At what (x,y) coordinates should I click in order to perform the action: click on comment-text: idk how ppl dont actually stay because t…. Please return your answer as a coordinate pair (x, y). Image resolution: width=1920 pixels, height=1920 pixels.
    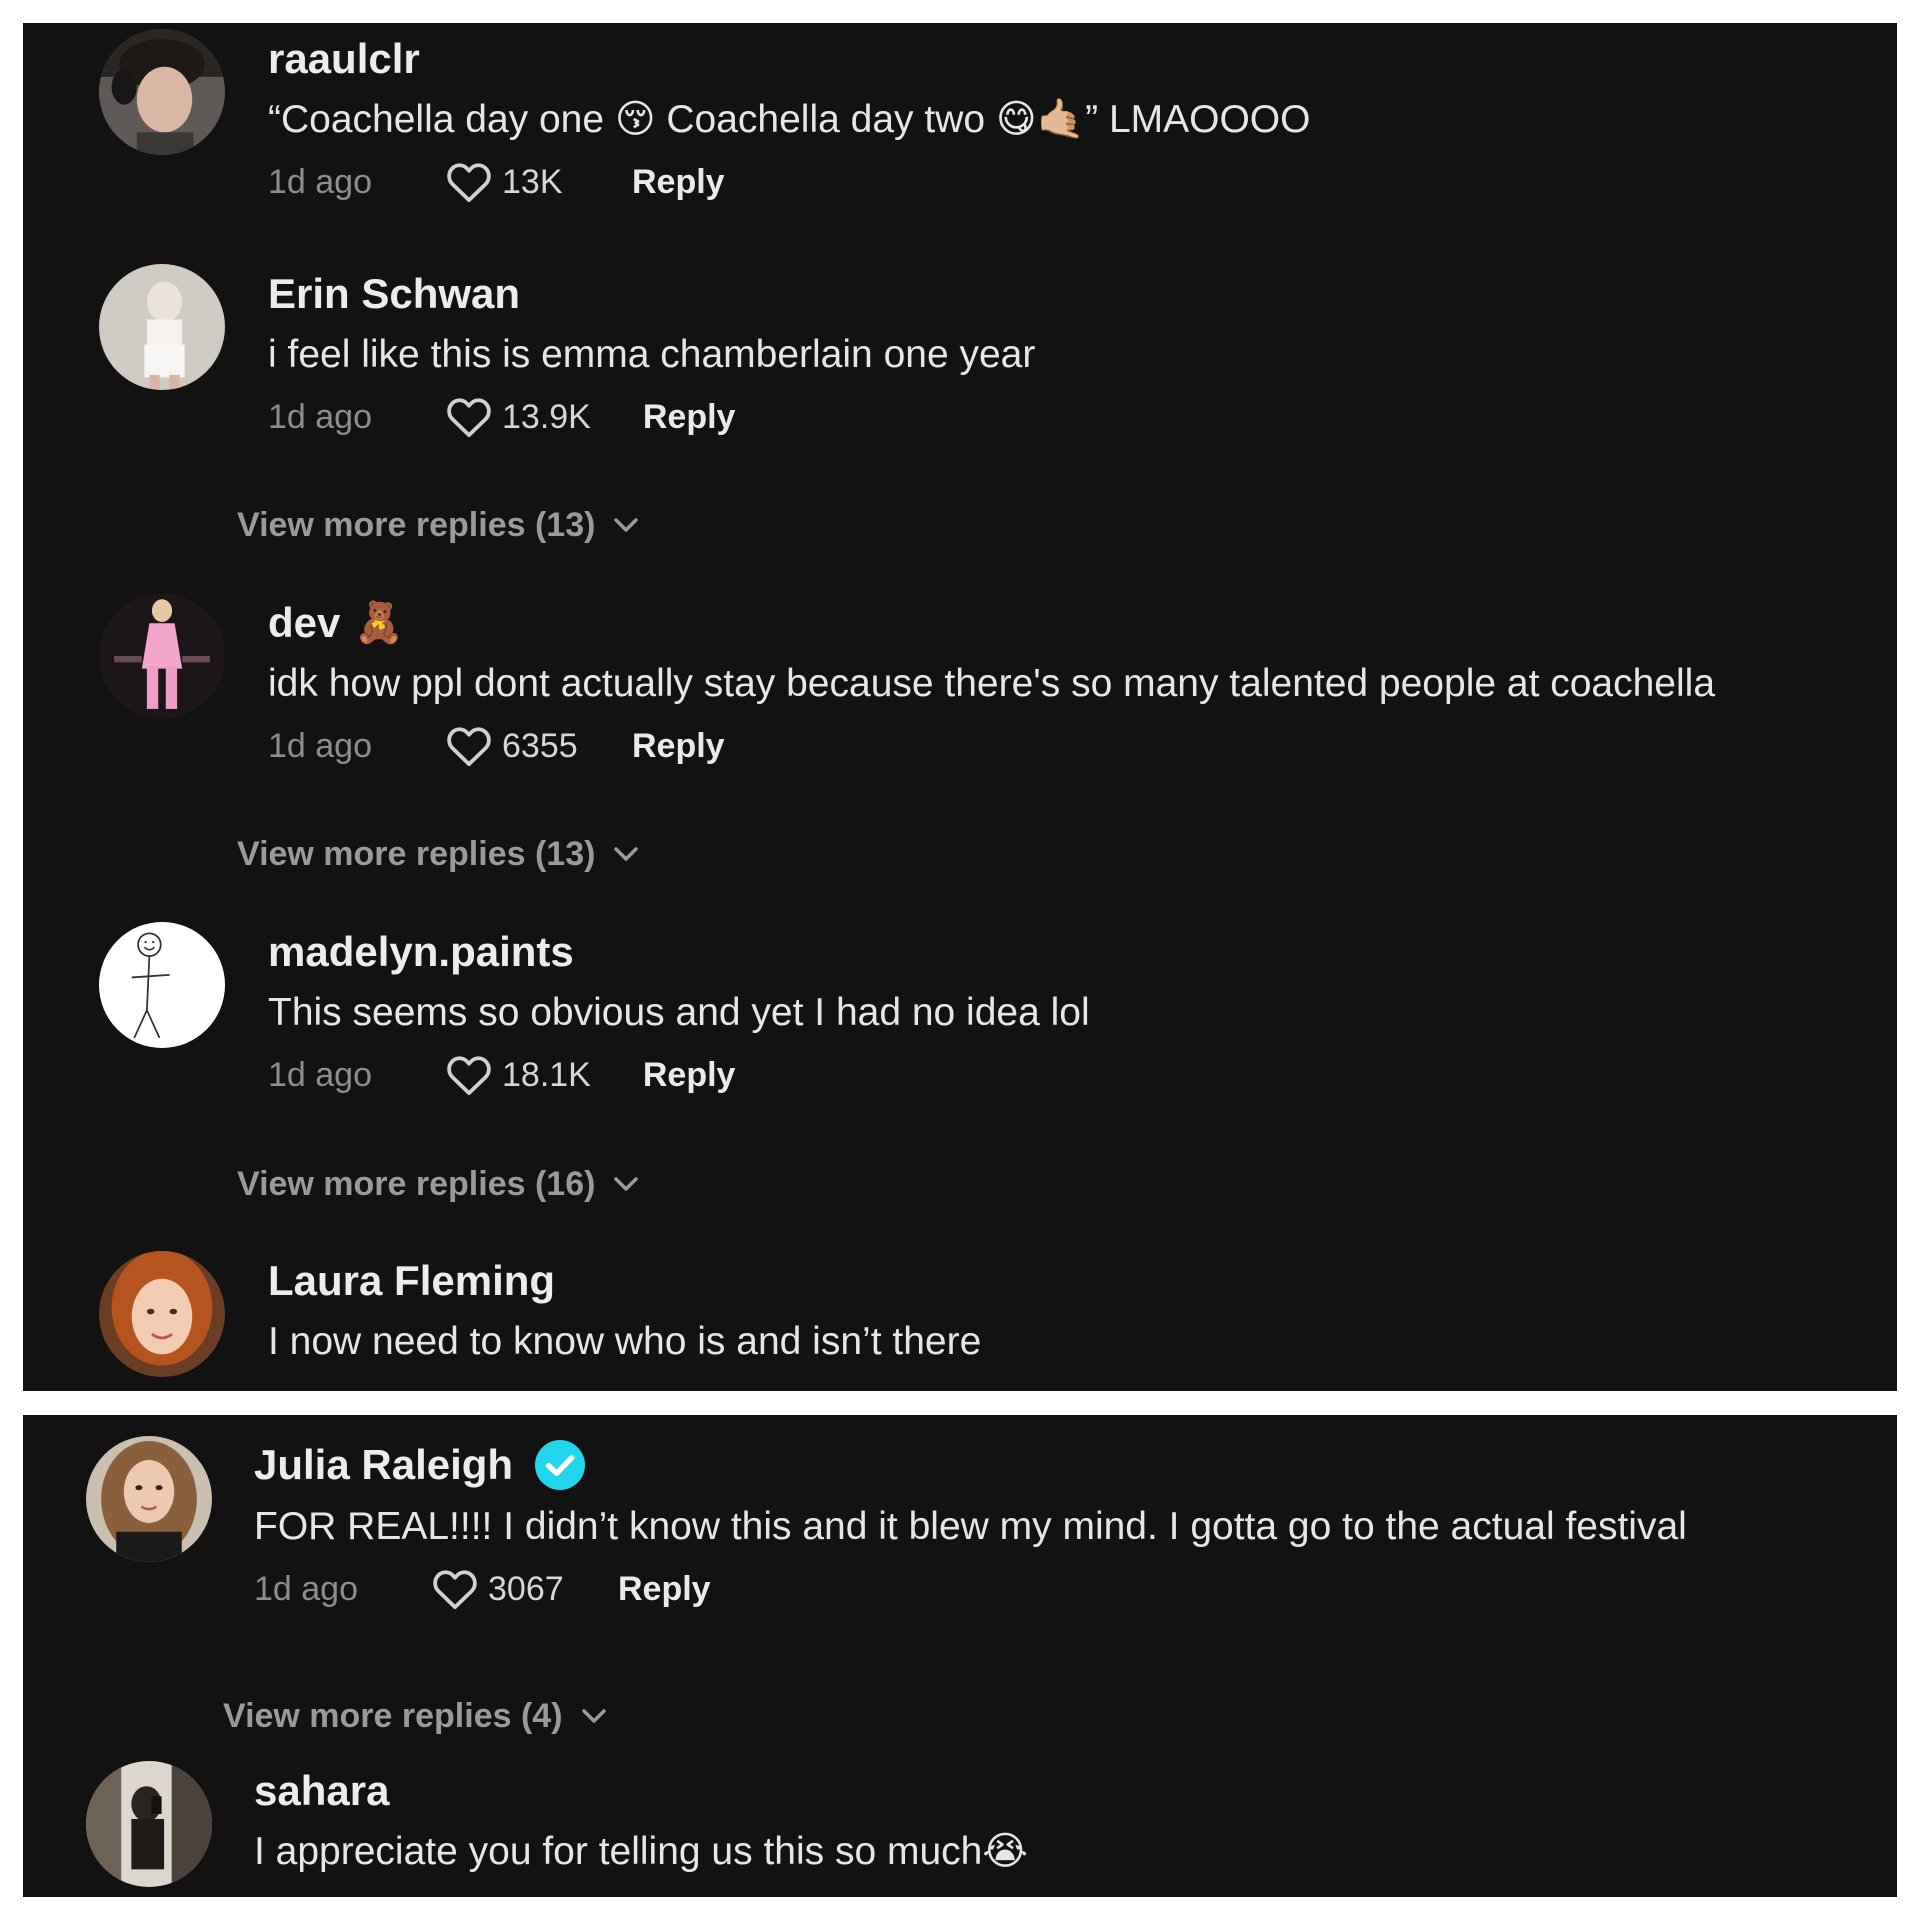
    Looking at the image, I should click on (992, 683).